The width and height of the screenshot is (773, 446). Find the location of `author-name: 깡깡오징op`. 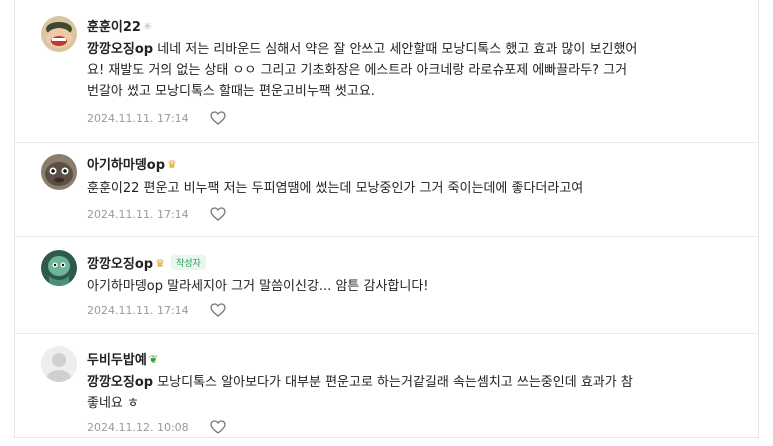

author-name: 깡깡오징op is located at coordinates (120, 264).